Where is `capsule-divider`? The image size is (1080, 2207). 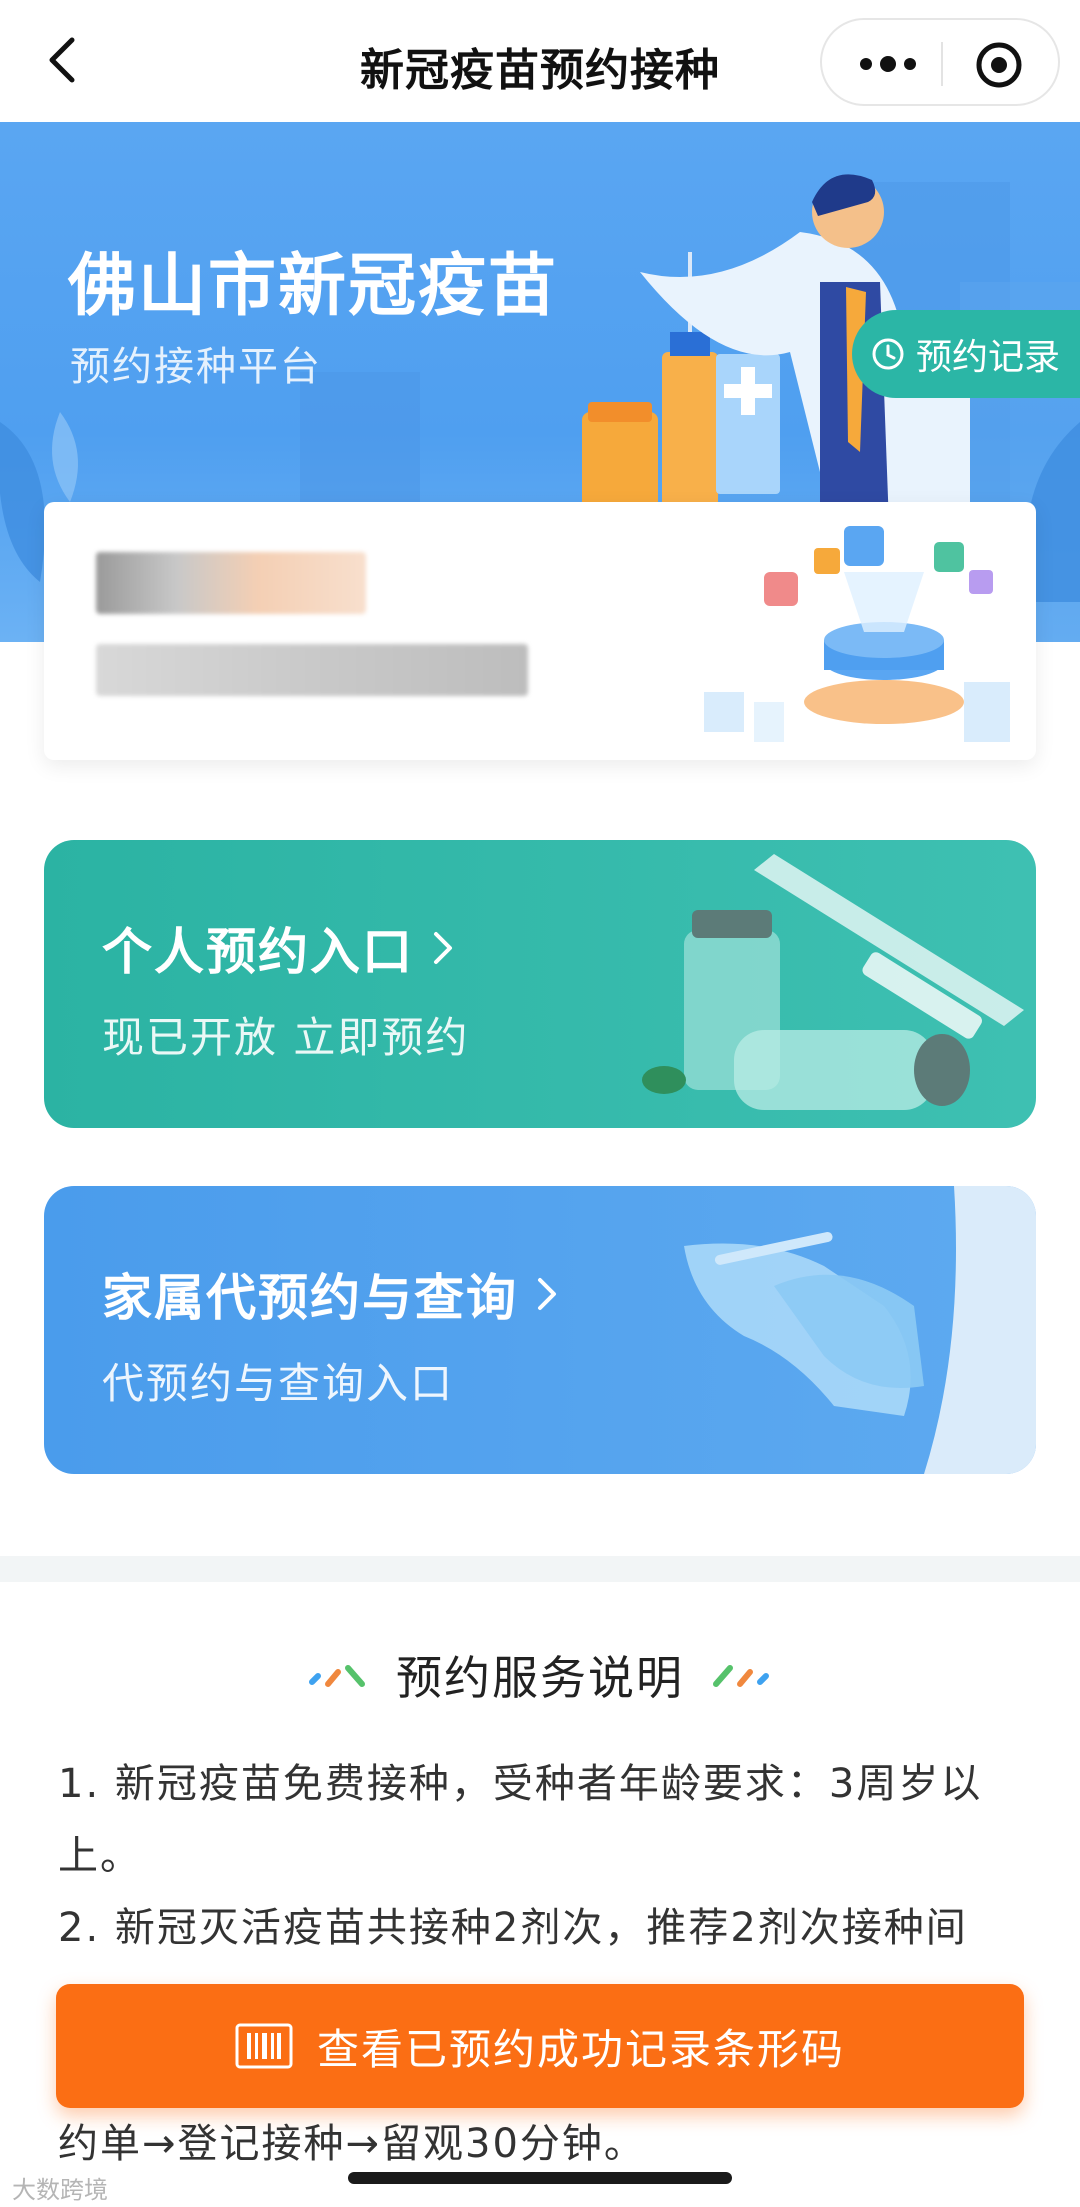
capsule-divider is located at coordinates (942, 64).